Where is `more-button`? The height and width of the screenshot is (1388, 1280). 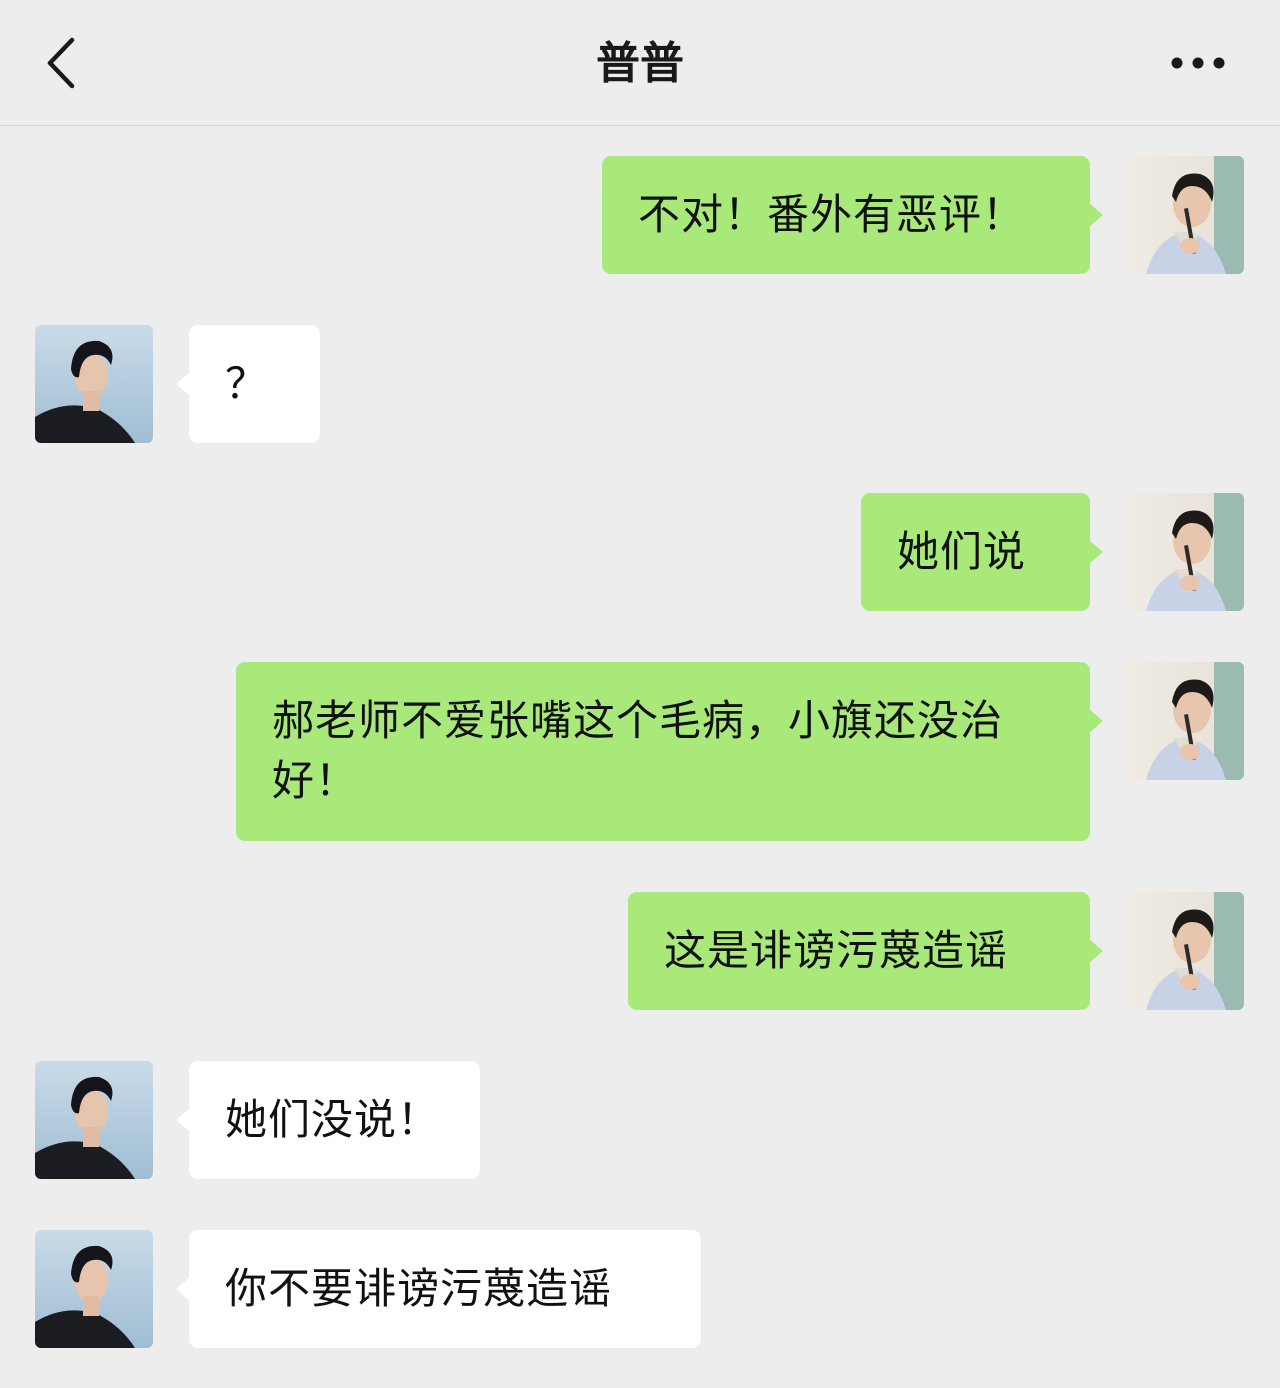
more-button is located at coordinates (1199, 63).